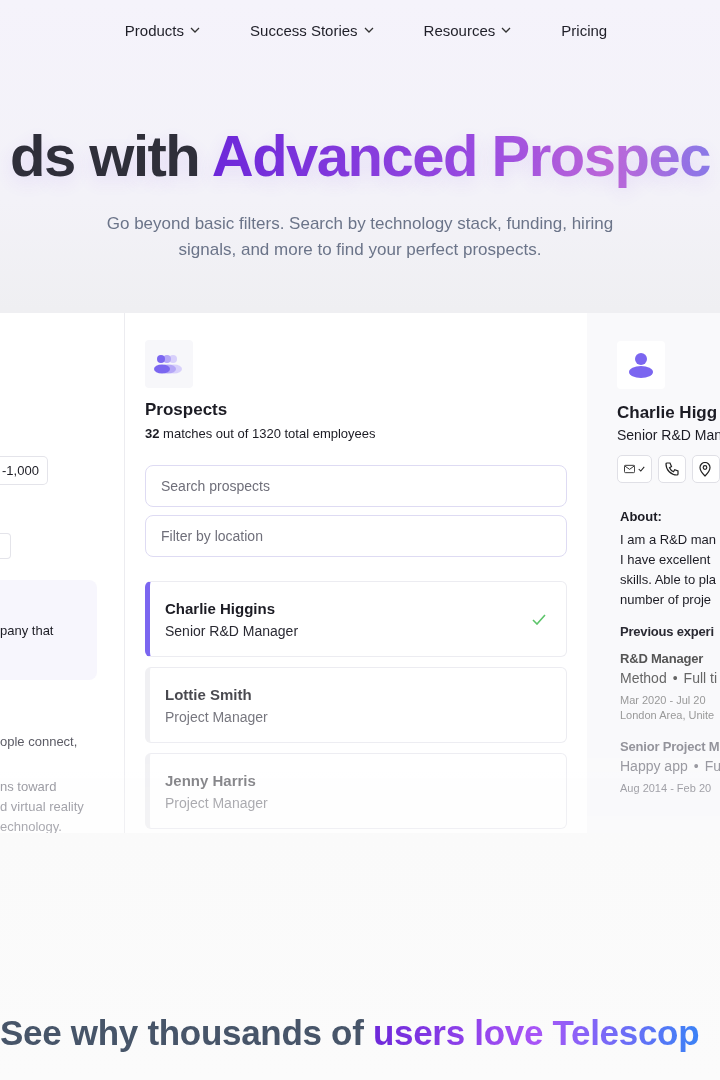 The height and width of the screenshot is (1080, 720). What do you see at coordinates (641, 365) in the screenshot?
I see `person-icon` at bounding box center [641, 365].